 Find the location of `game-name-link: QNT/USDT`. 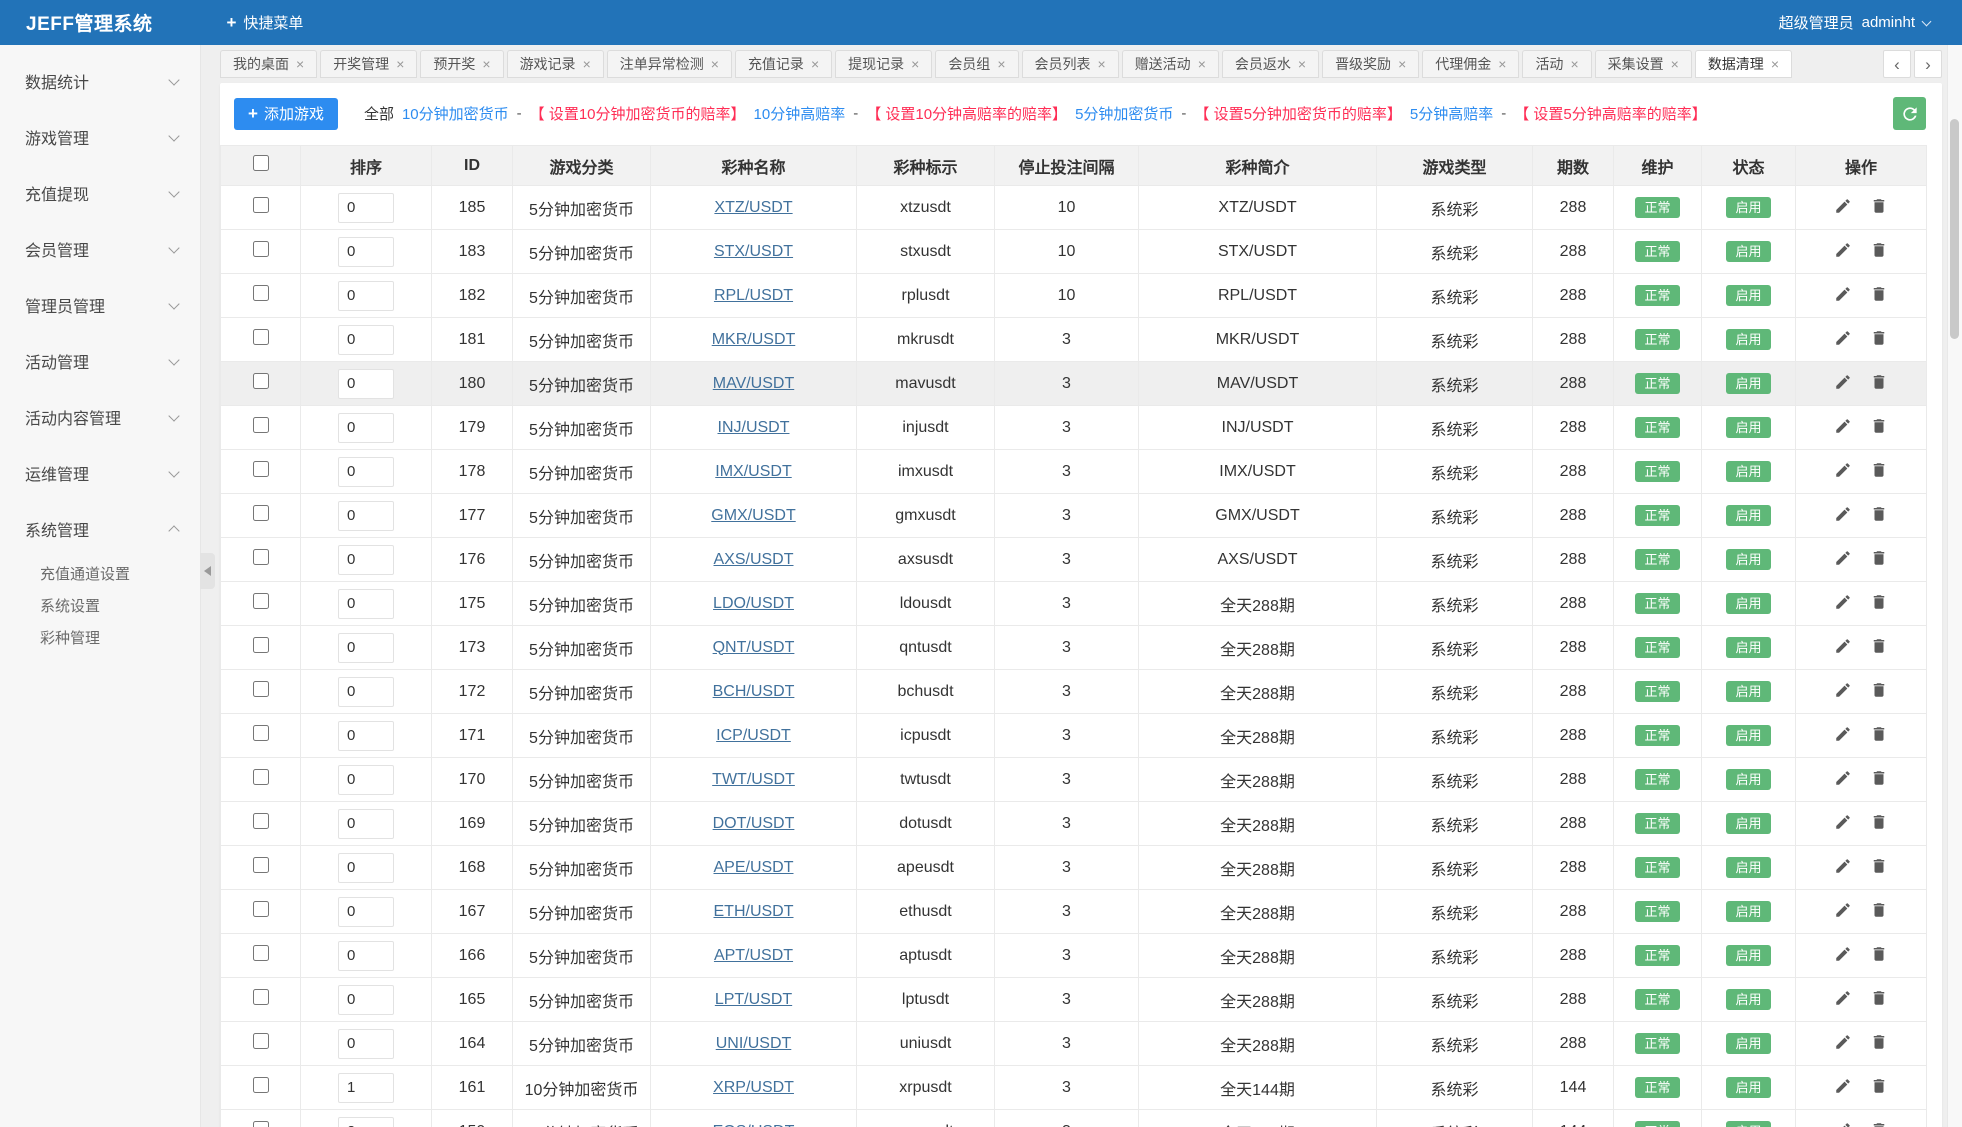

game-name-link: QNT/USDT is located at coordinates (754, 647).